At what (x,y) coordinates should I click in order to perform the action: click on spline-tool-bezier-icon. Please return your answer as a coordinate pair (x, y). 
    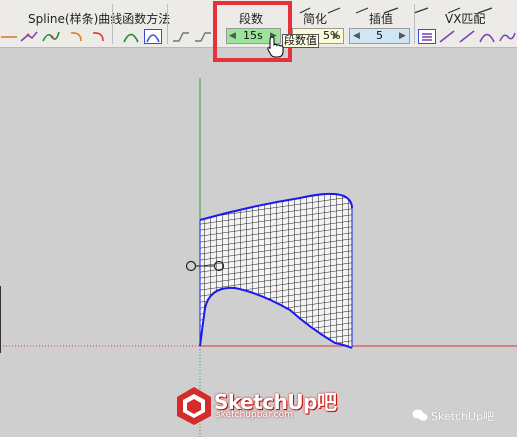
    Looking at the image, I should click on (51, 36).